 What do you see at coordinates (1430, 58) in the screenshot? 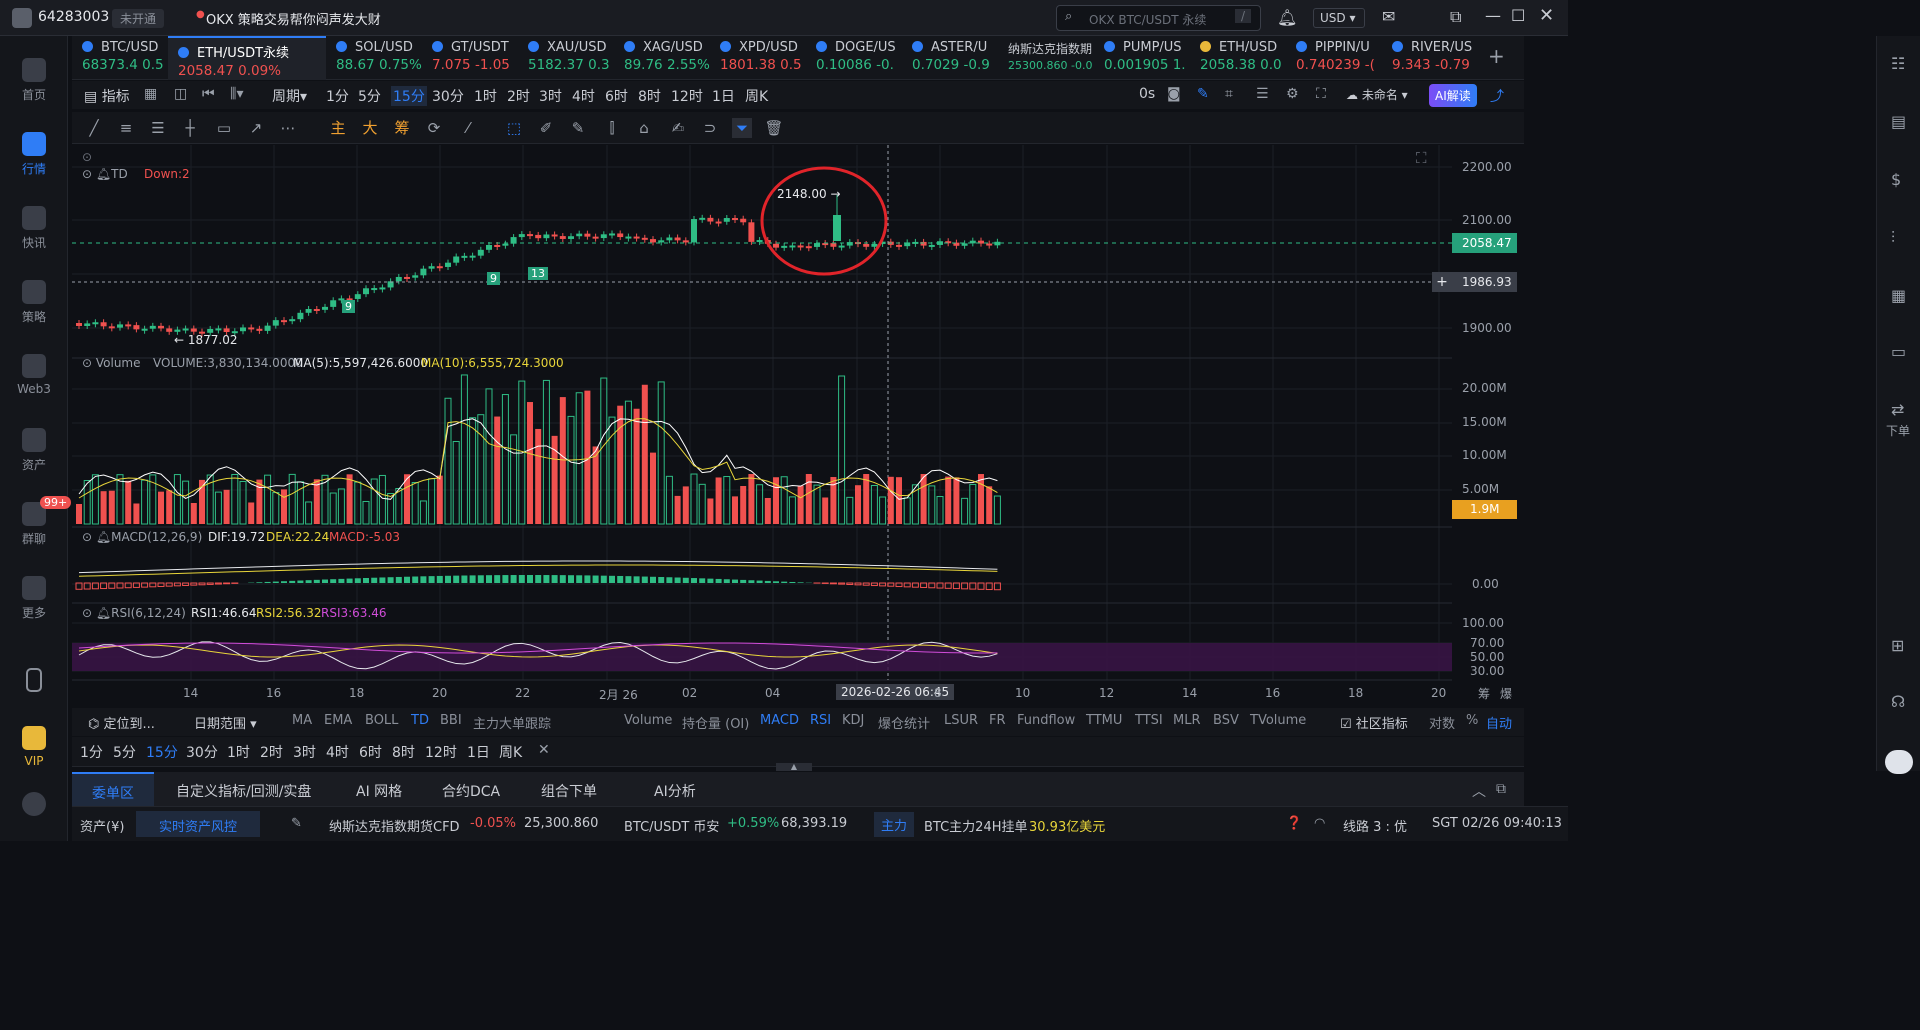
I see `ticker-tab: RIVER/US 9.343 -0.79` at bounding box center [1430, 58].